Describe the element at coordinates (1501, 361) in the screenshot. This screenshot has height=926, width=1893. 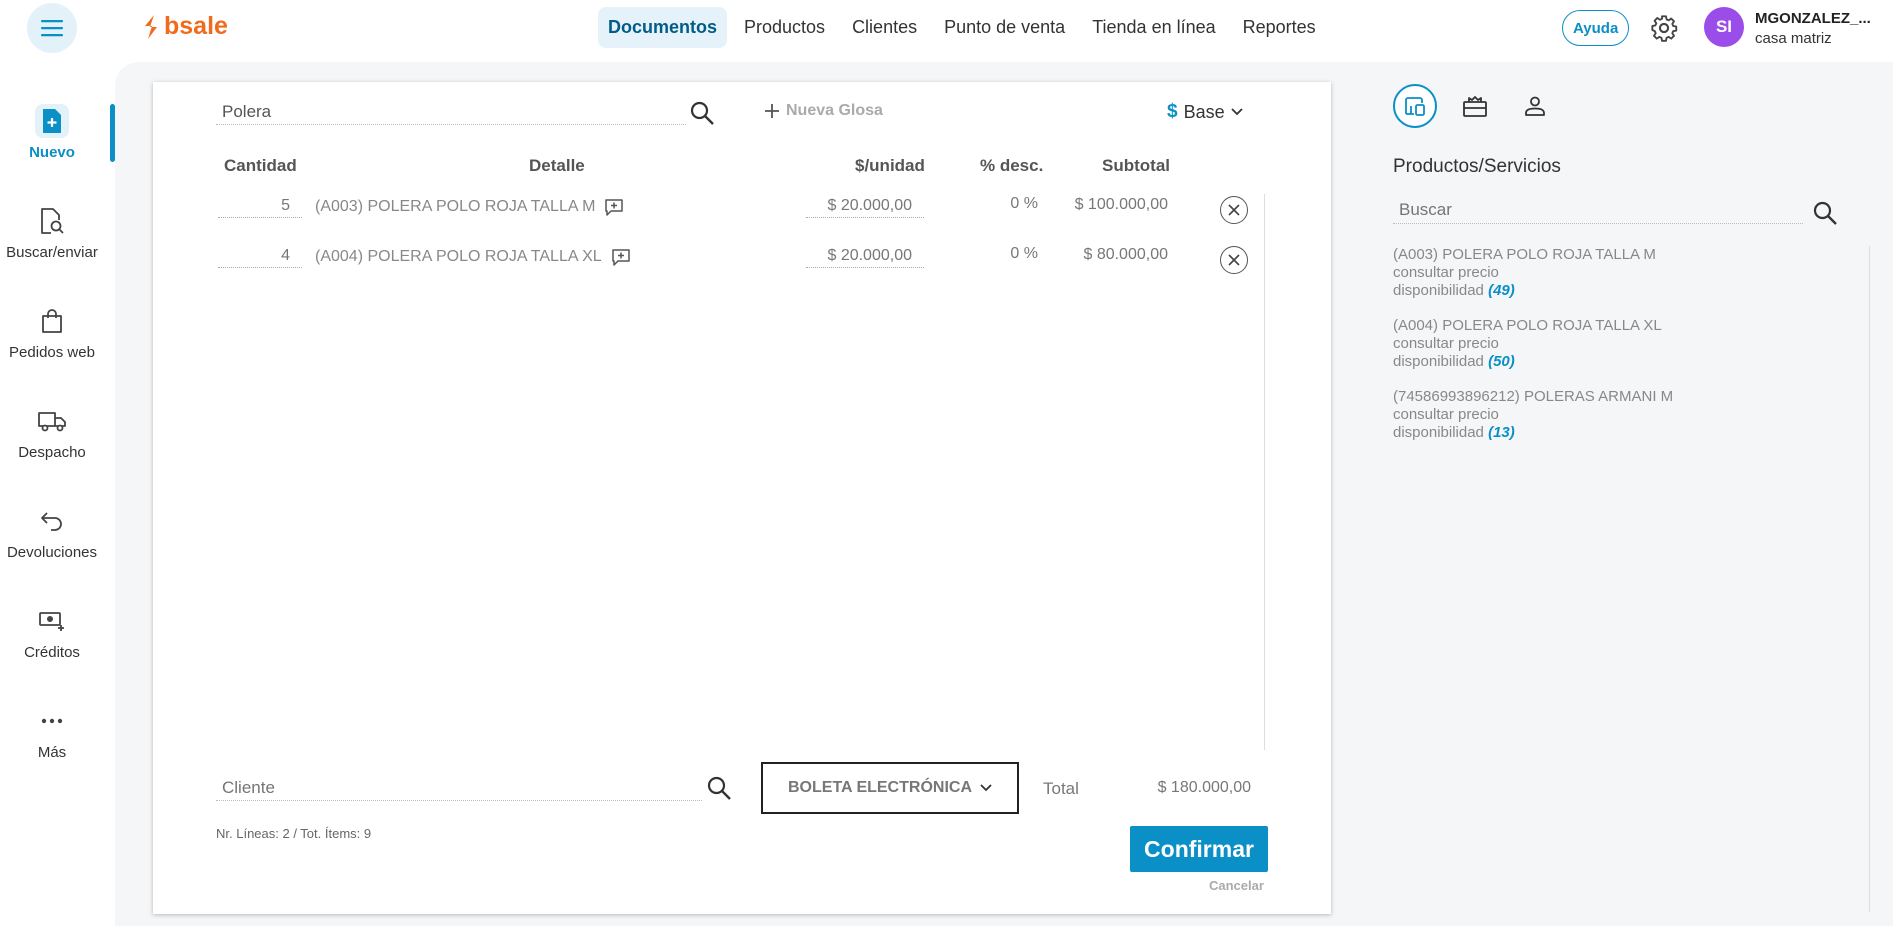
I see `availability-count: (50)` at that location.